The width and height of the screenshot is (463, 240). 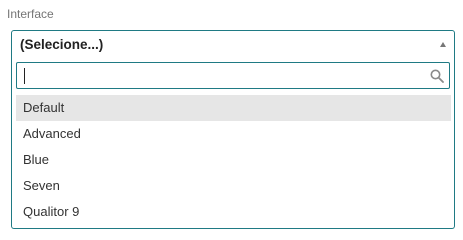 What do you see at coordinates (217, 75) in the screenshot?
I see `search-input` at bounding box center [217, 75].